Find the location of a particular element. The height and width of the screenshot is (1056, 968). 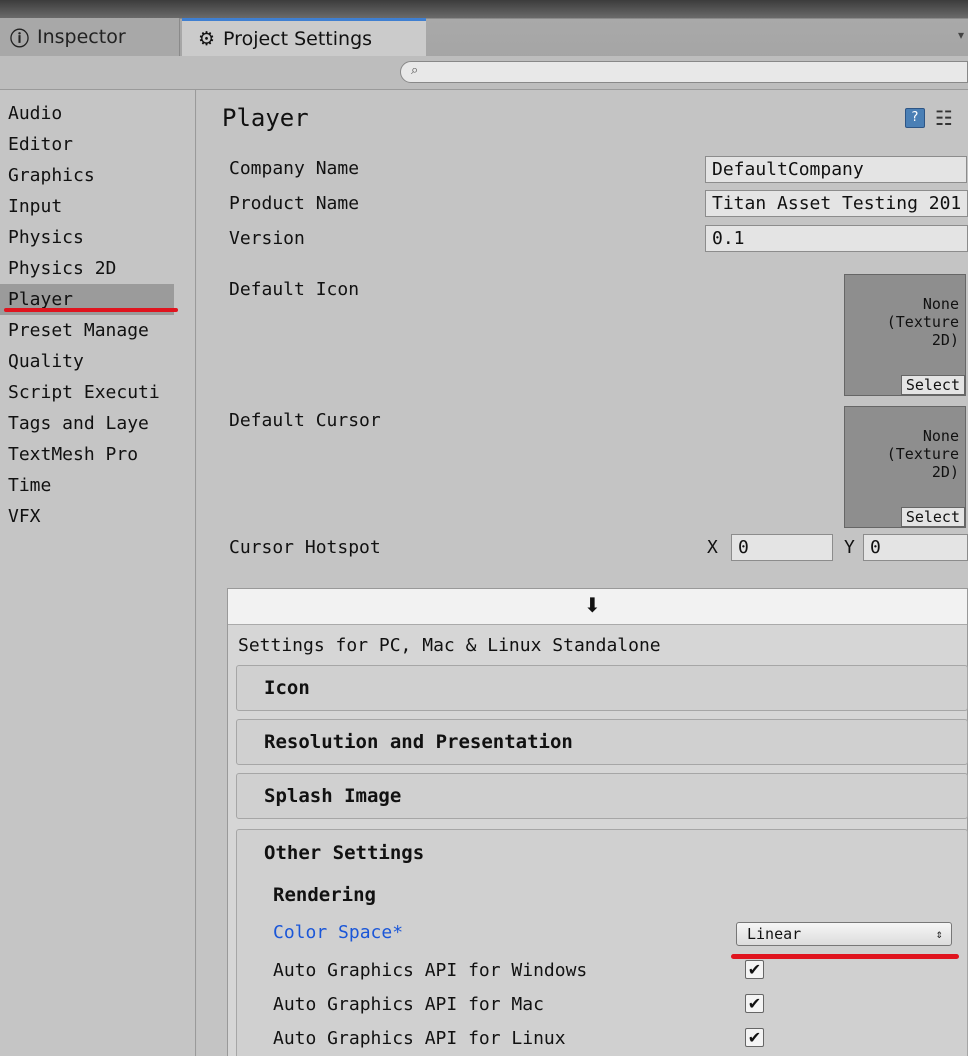

default-cursor-label: Default Cursor is located at coordinates (305, 420).